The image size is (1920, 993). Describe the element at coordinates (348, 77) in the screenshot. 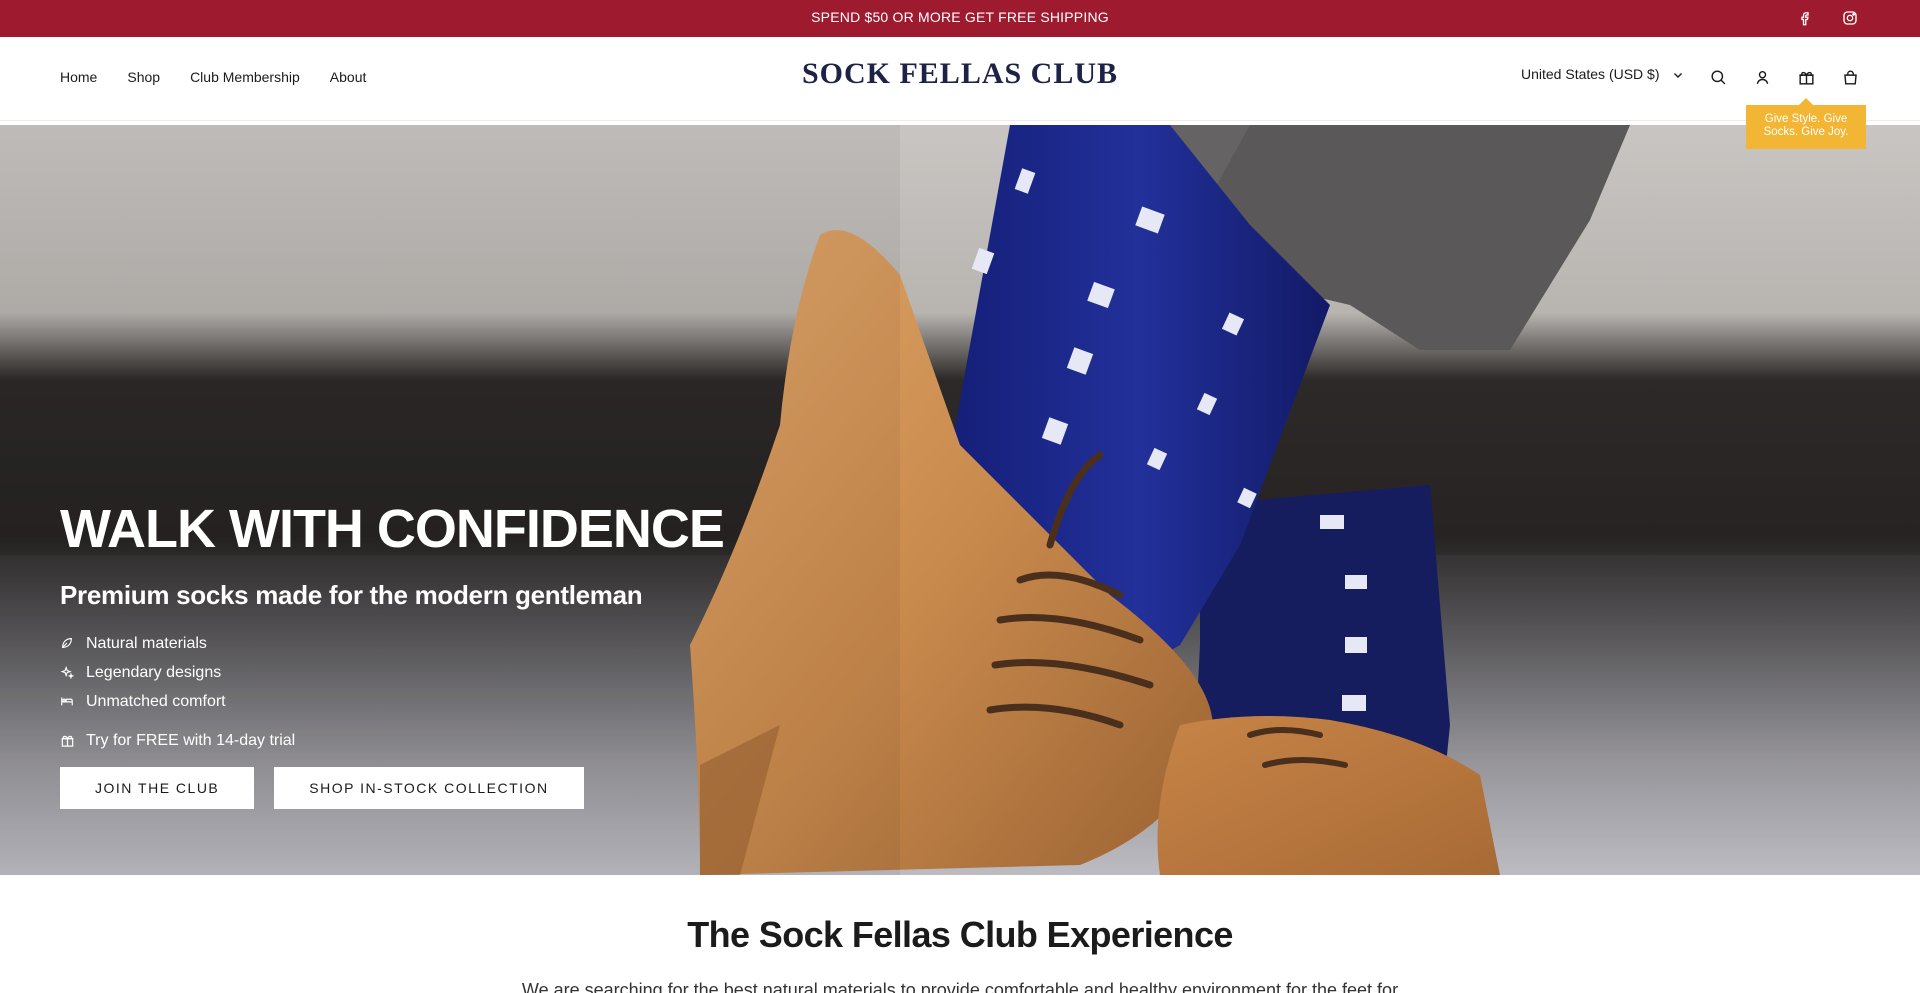

I see `nav-about: About` at that location.